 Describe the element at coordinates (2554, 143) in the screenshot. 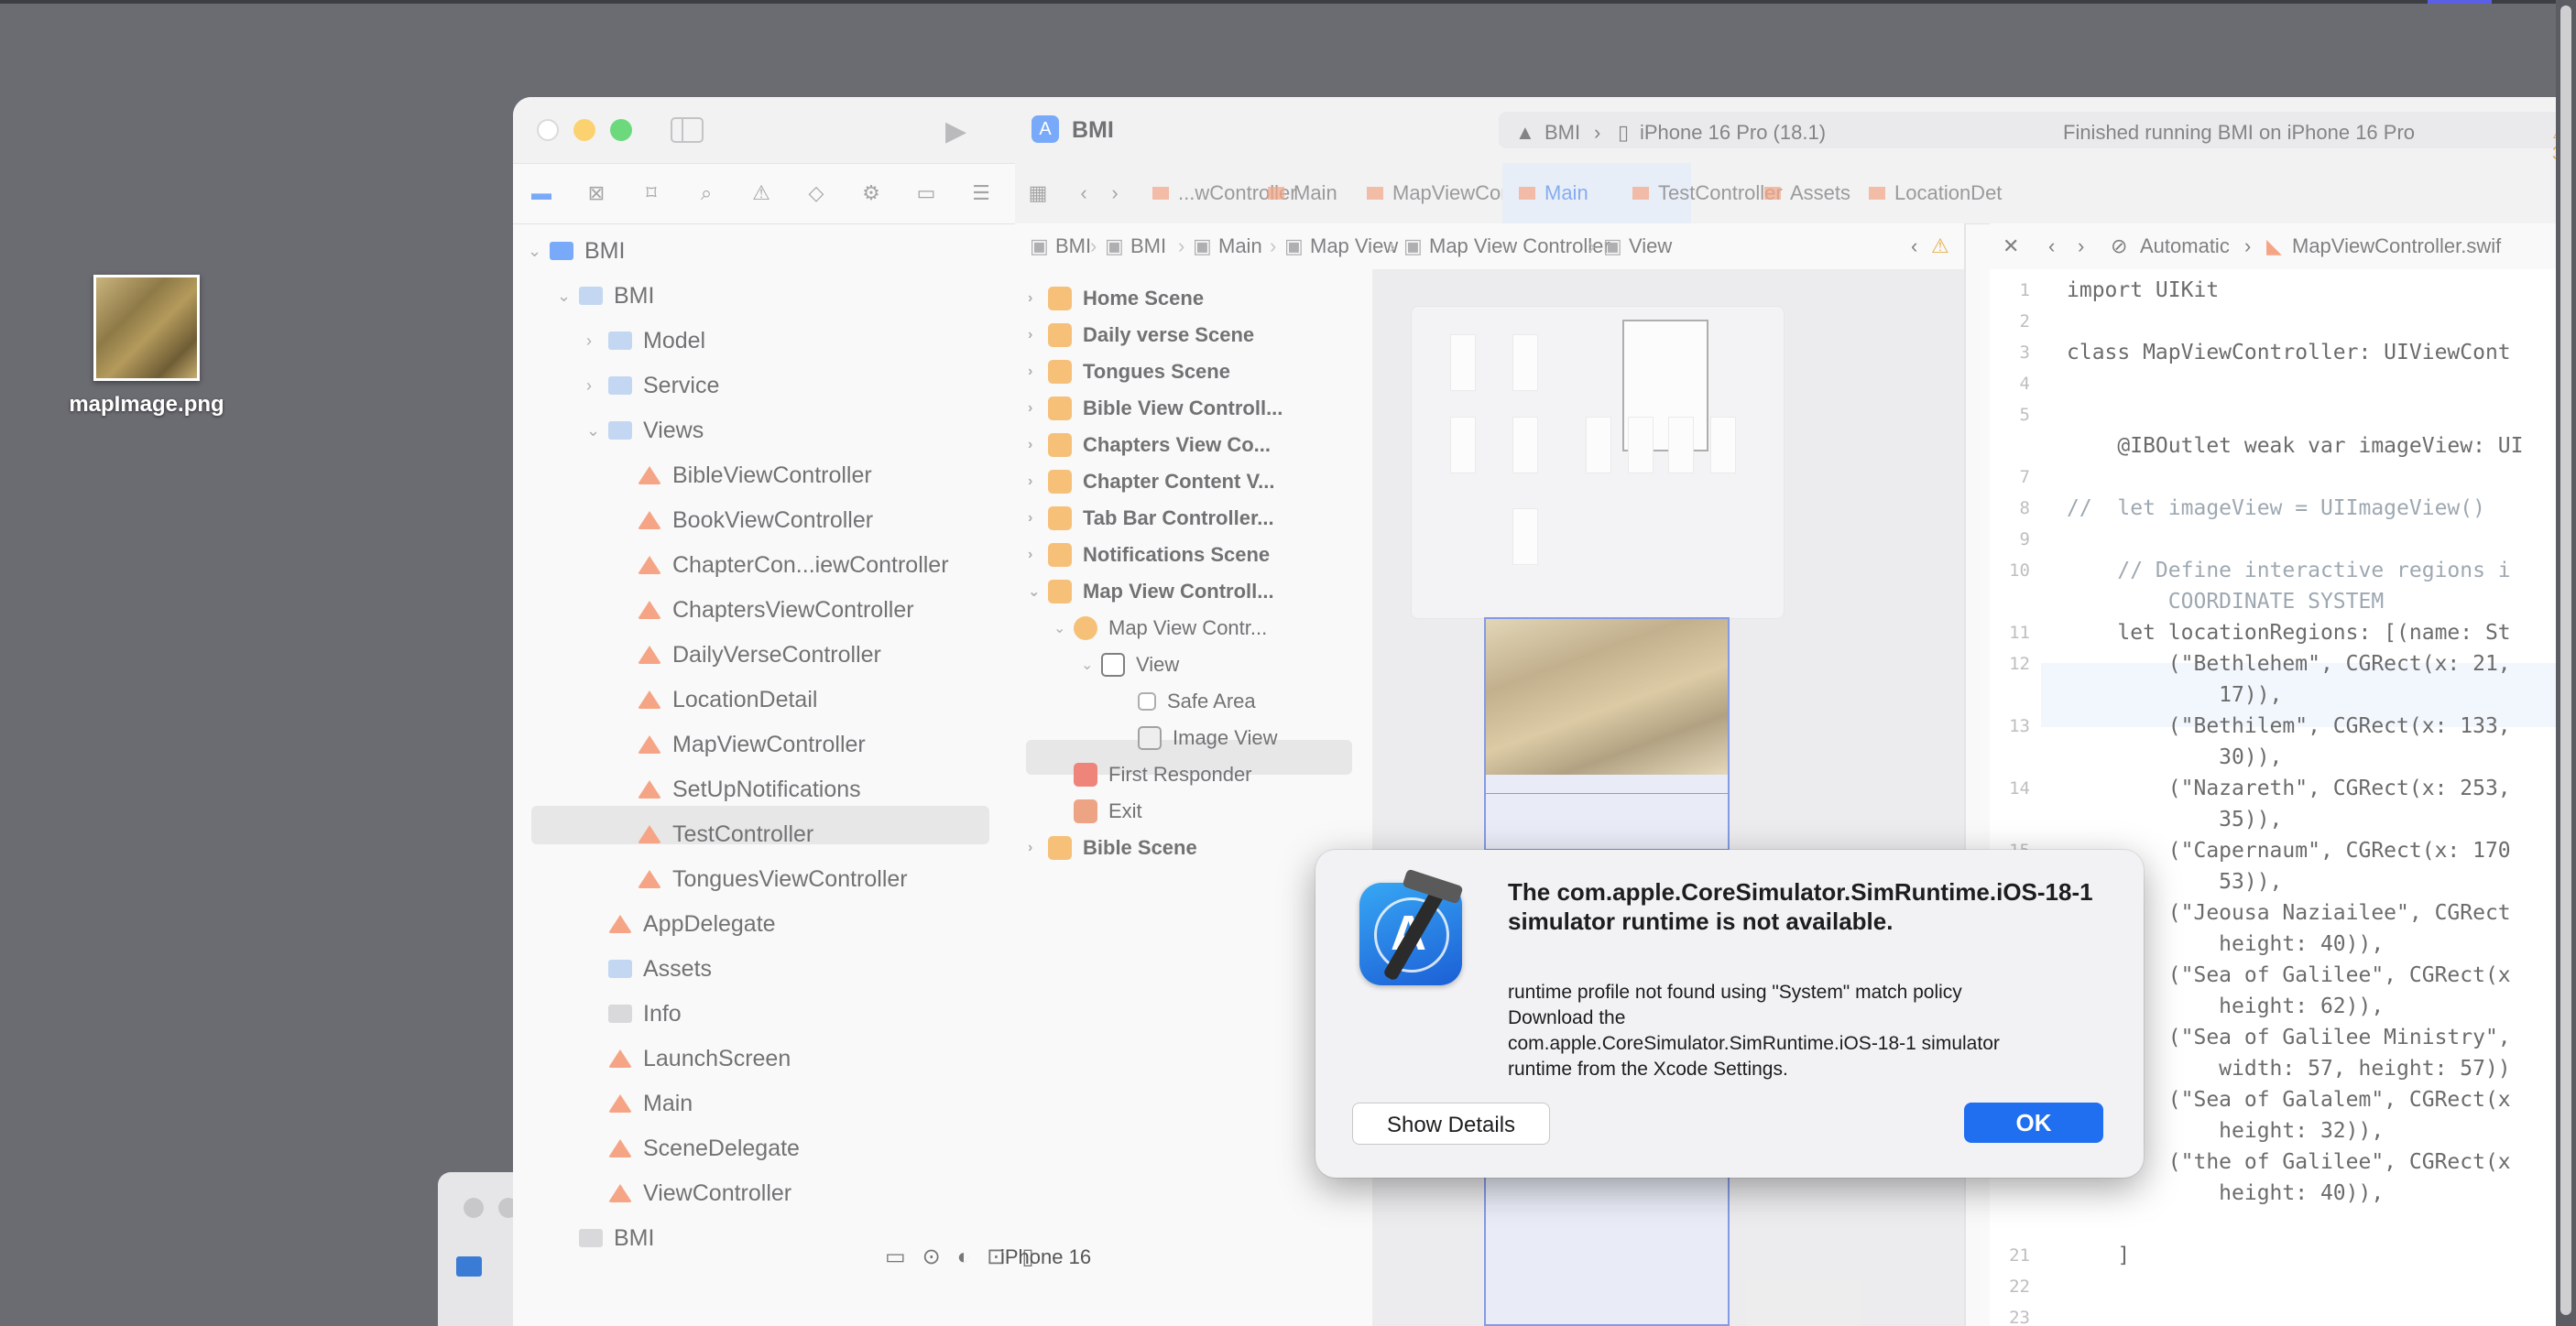

I see `warning-badge: ⚠ 3` at that location.